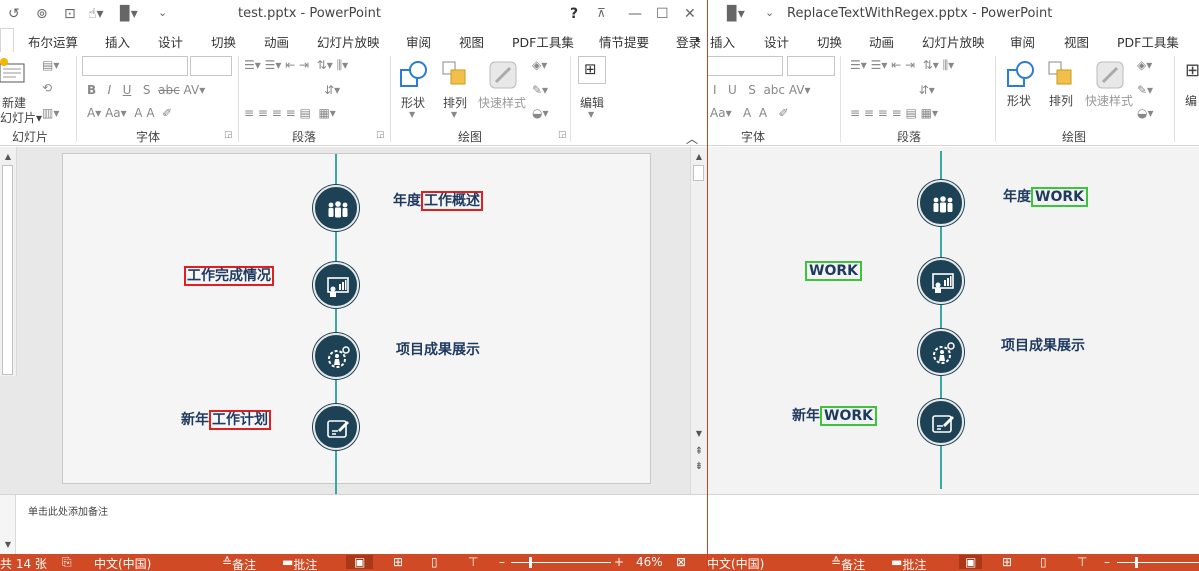  I want to click on maximize-button: ☐, so click(662, 14).